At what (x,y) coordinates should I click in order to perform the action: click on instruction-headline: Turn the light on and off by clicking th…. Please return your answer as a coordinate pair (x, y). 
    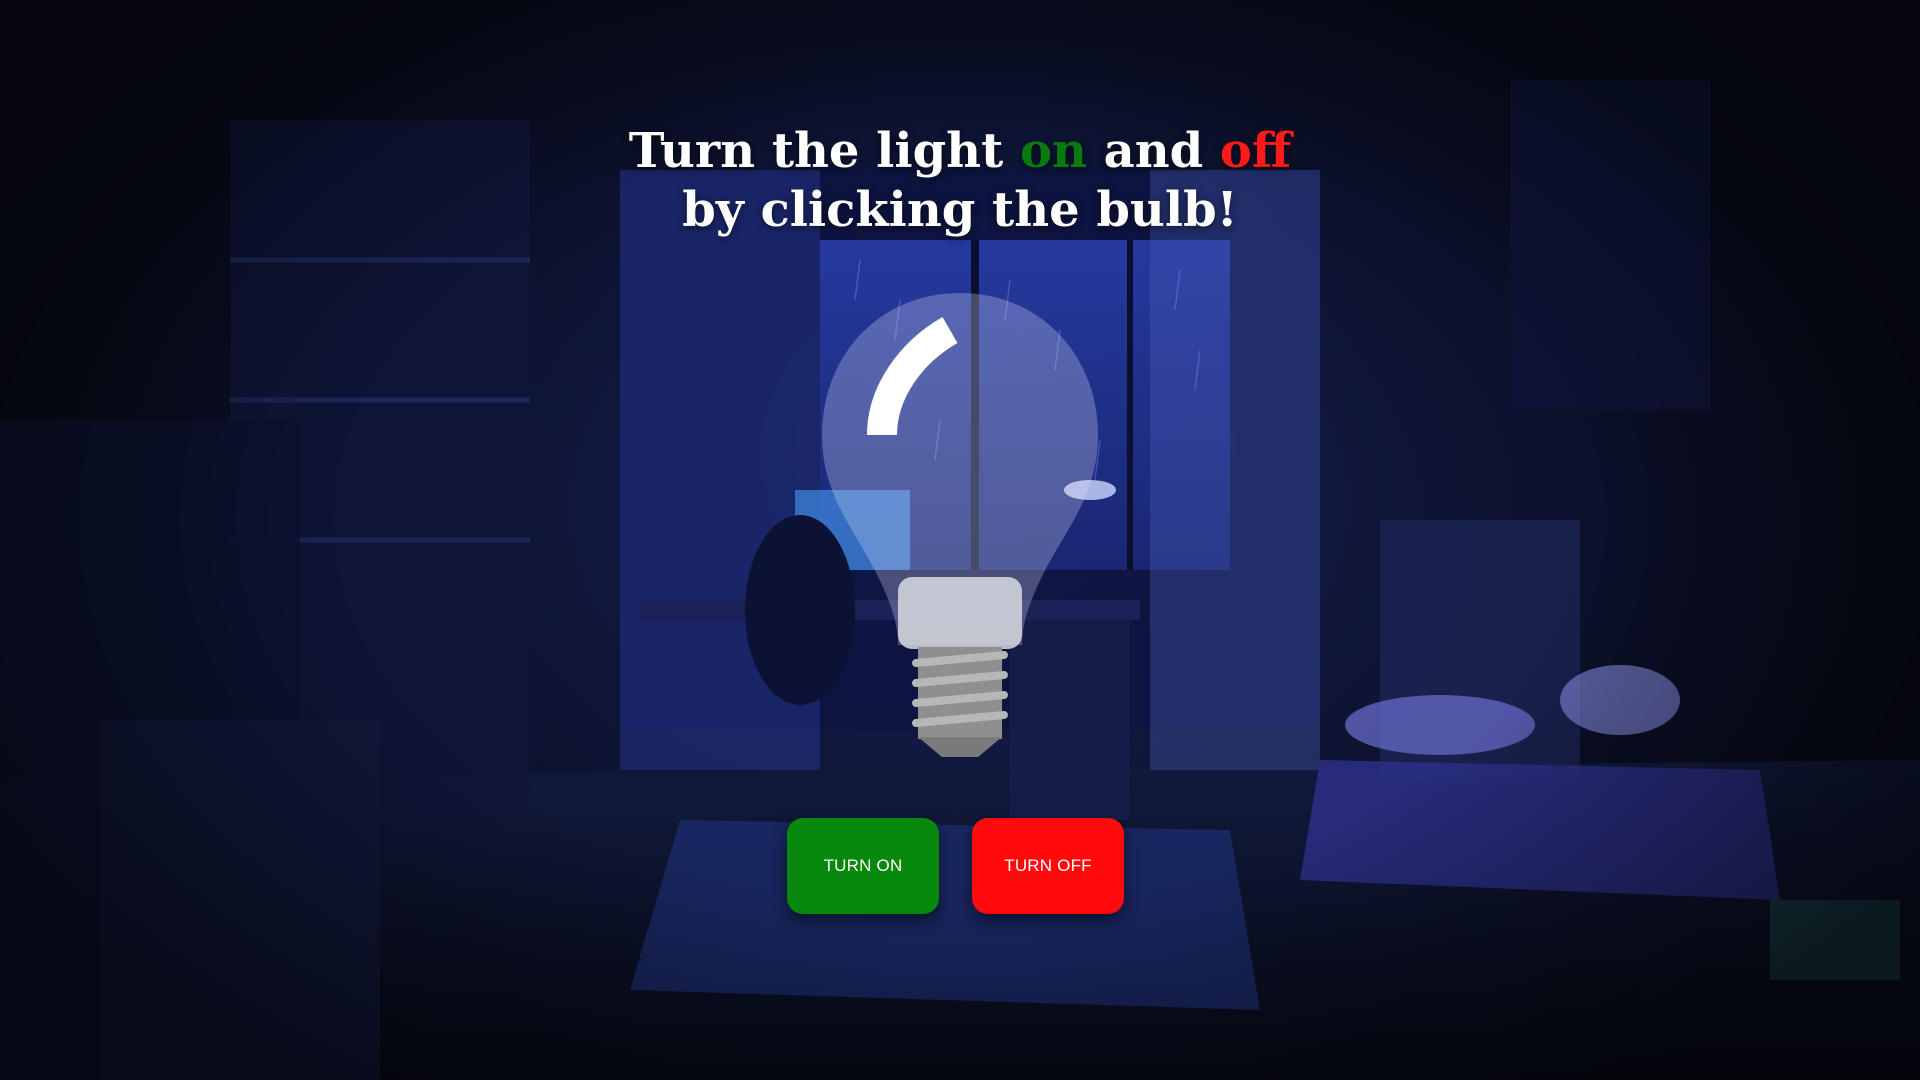
    Looking at the image, I should click on (960, 181).